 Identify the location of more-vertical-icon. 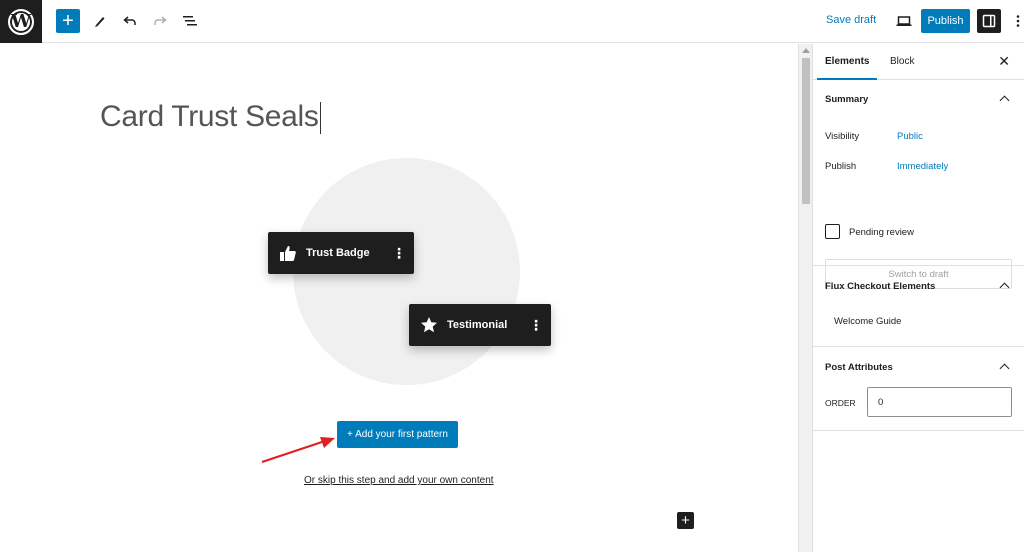
(1018, 21).